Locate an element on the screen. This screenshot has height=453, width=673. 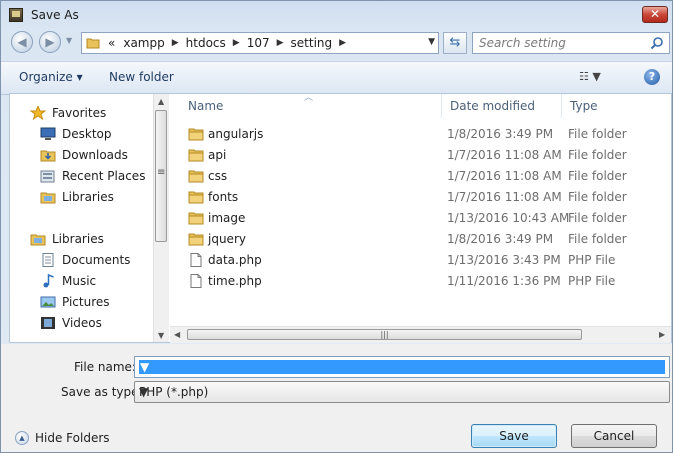
file-name-field: data ▼ is located at coordinates (402, 367).